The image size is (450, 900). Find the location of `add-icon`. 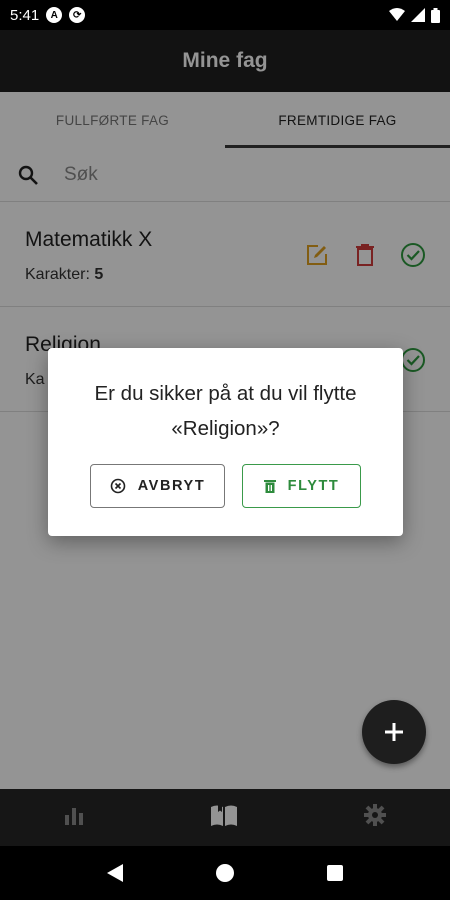

add-icon is located at coordinates (394, 732).